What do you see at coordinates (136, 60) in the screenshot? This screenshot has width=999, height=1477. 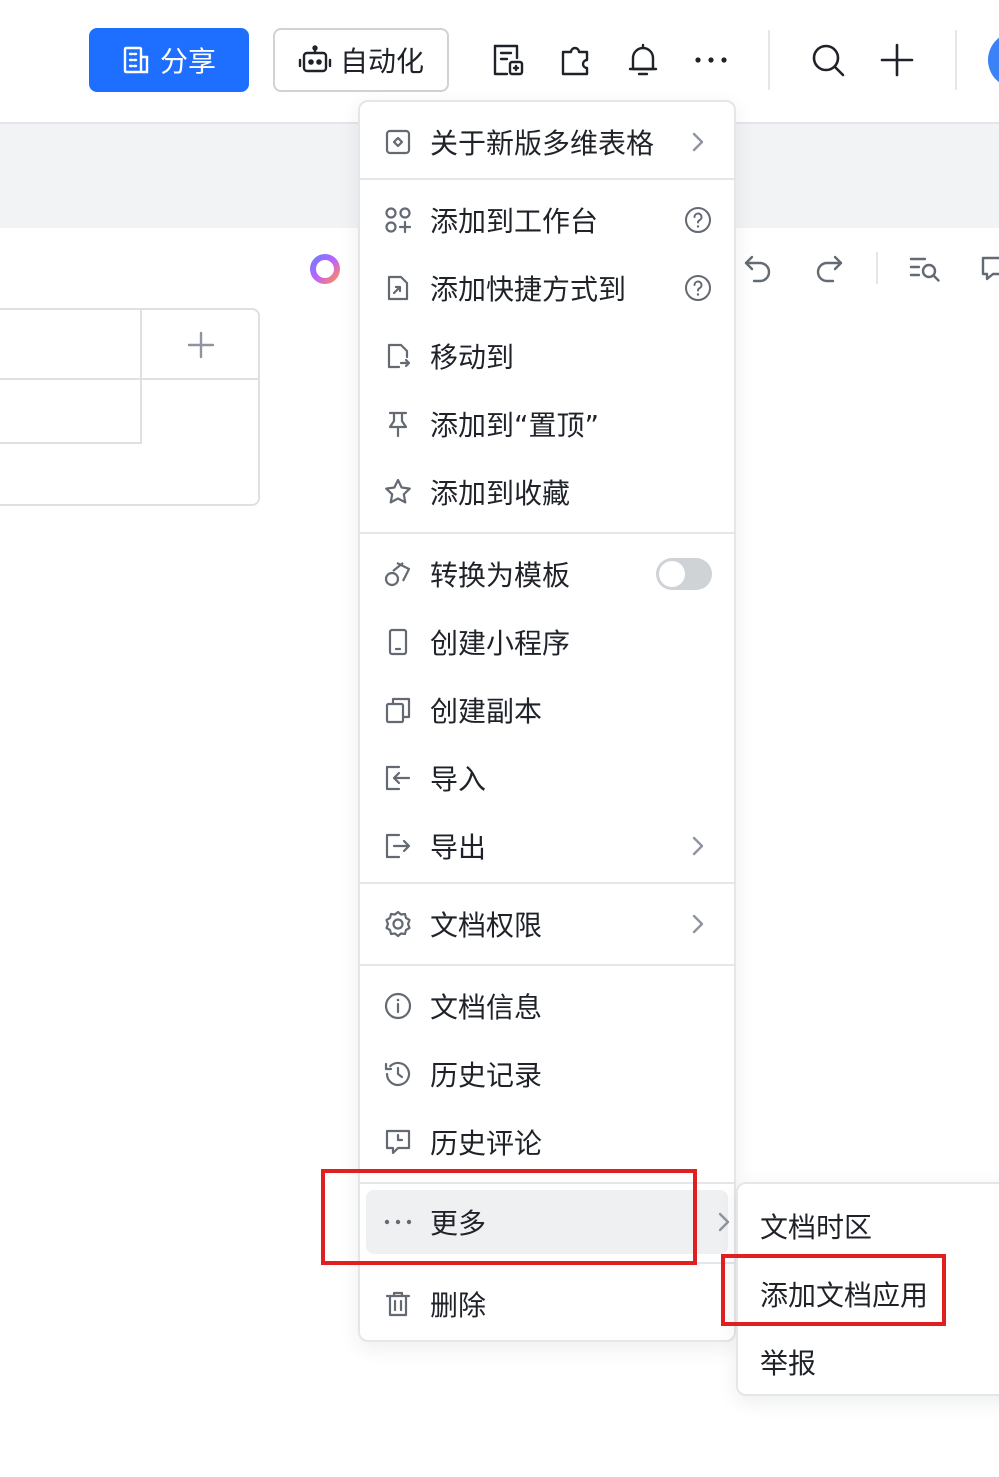 I see `building-icon` at bounding box center [136, 60].